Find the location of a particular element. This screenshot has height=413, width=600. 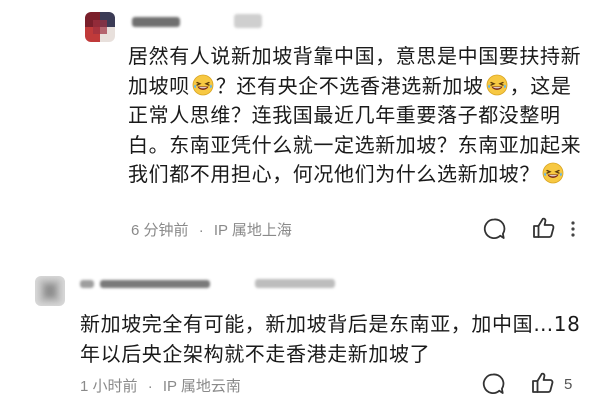

comment-meta: 1 小时前 · IP 属地云南 is located at coordinates (160, 385).